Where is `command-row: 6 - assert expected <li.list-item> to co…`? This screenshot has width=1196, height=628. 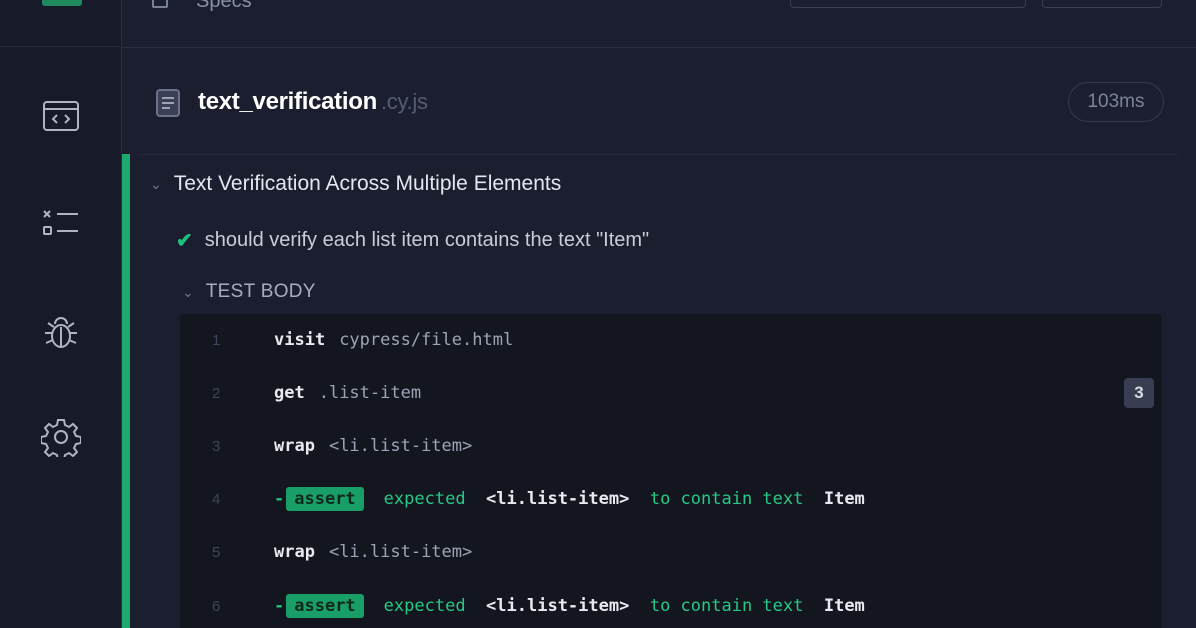
command-row: 6 - assert expected <li.list-item> to co… is located at coordinates (671, 604).